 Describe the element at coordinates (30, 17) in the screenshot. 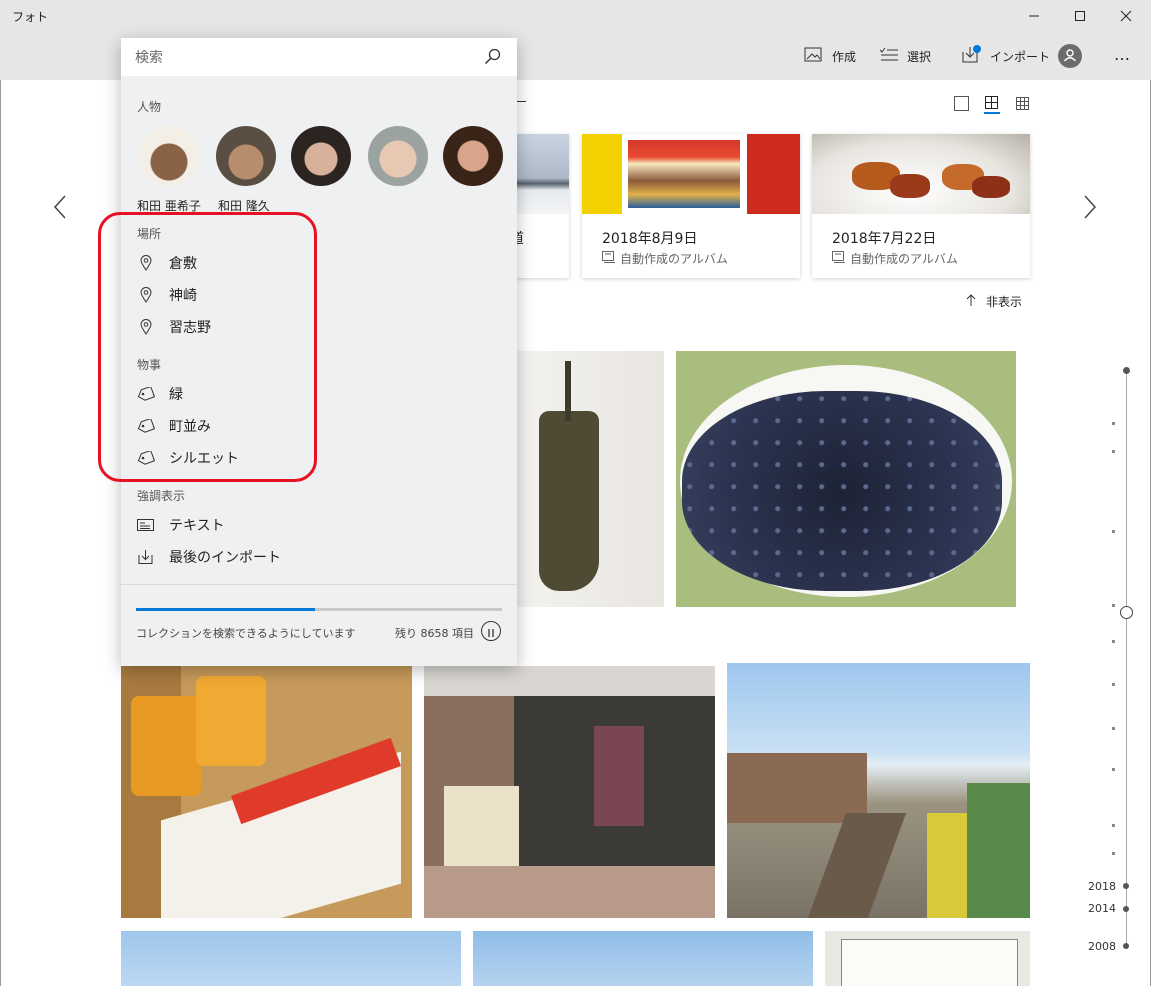

I see `app-title: フォト` at that location.